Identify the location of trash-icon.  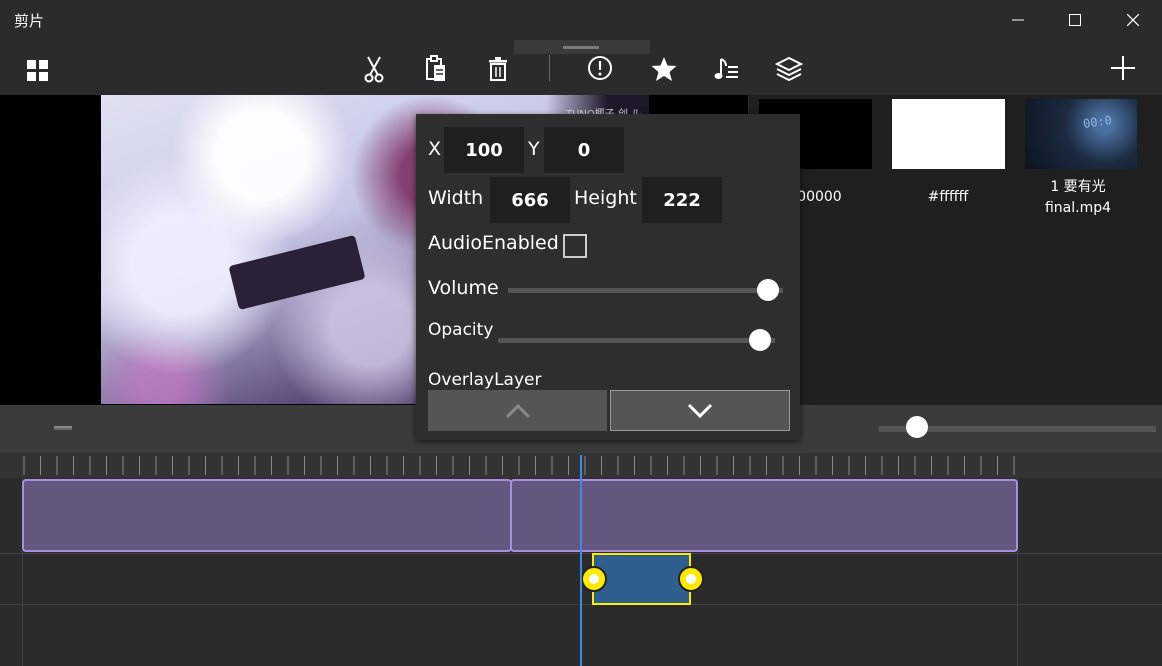
(498, 68).